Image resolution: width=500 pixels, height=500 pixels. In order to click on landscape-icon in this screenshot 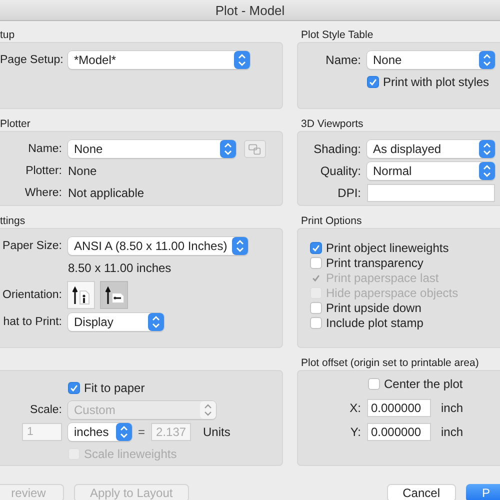, I will do `click(114, 295)`.